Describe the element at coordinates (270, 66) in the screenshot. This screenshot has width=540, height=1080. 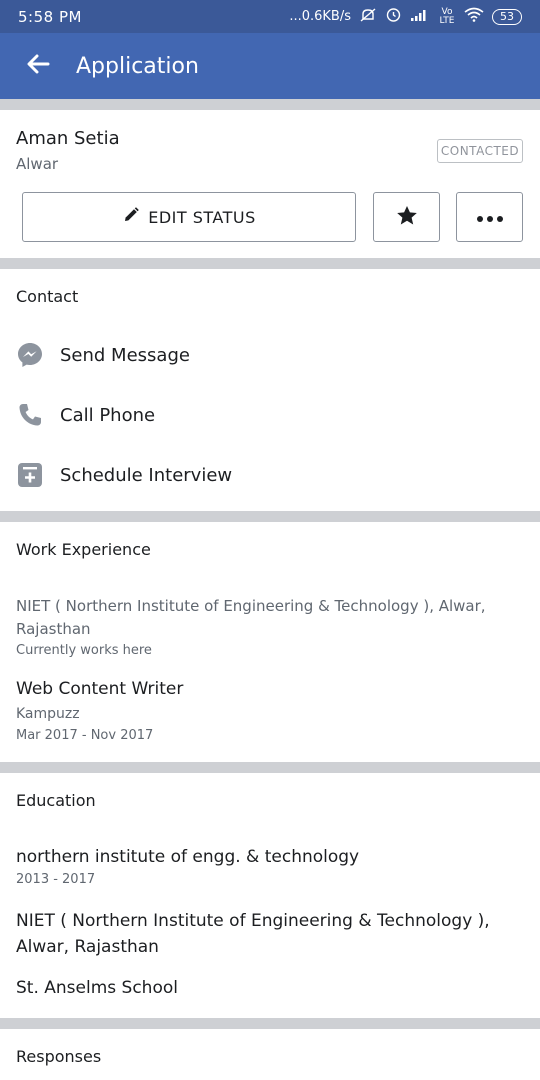
I see `app-bar: Application` at that location.